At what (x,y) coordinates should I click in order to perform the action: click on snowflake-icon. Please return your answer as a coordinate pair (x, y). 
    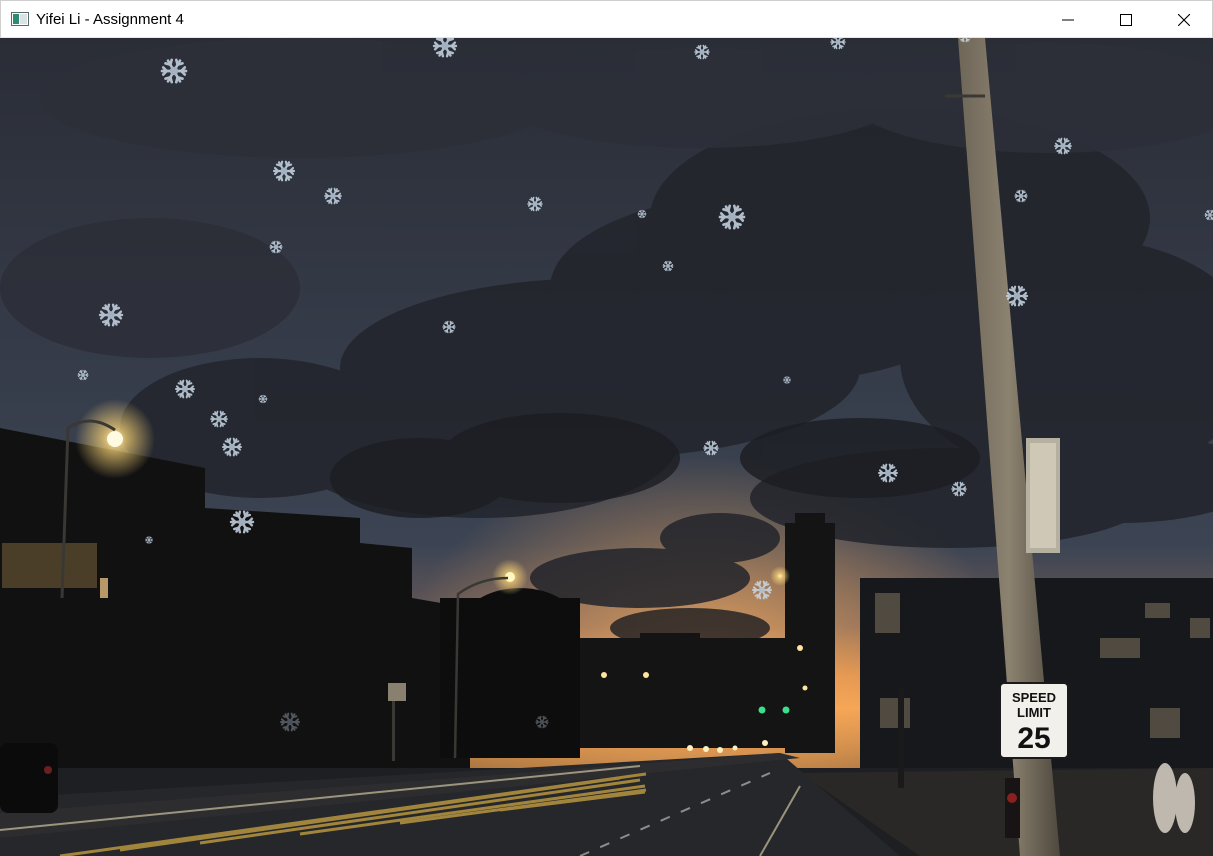
    Looking at the image, I should click on (1208, 215).